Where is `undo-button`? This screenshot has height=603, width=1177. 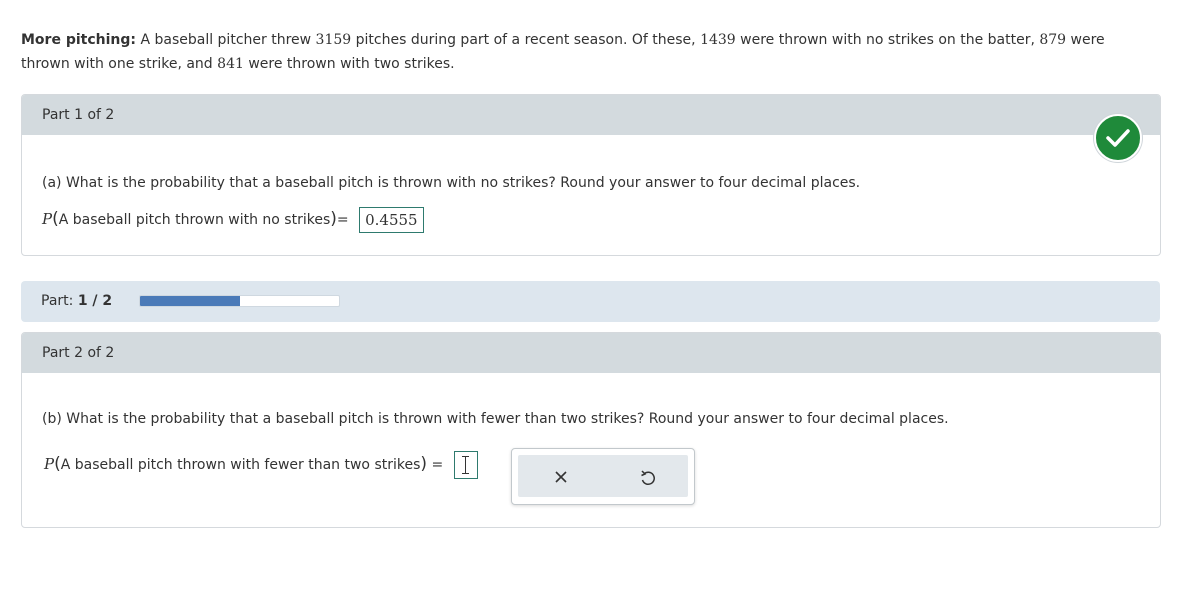
undo-button is located at coordinates (647, 477).